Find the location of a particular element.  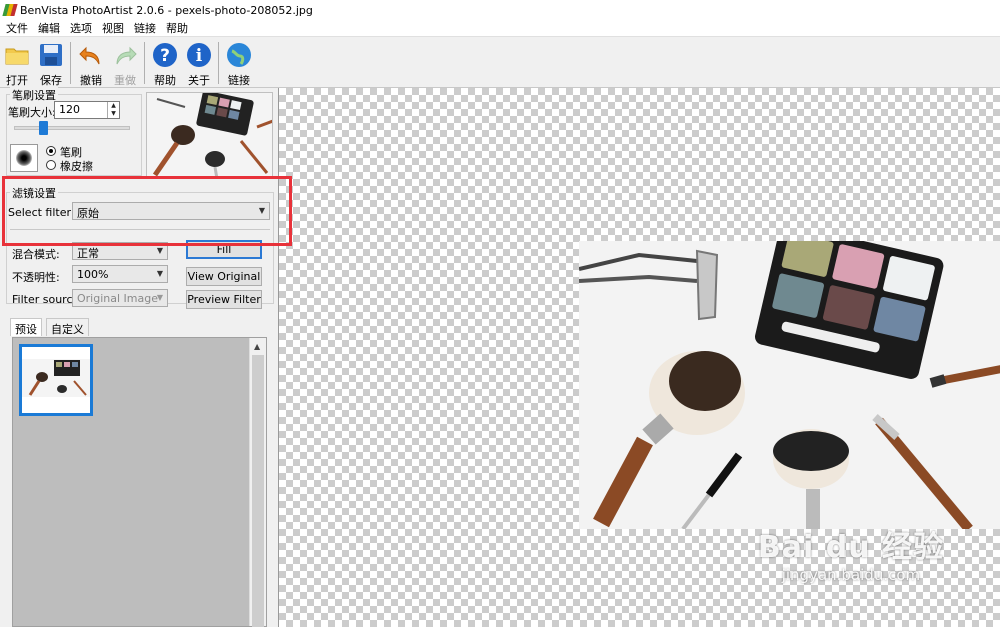

brush-tip-icon is located at coordinates (24, 158).